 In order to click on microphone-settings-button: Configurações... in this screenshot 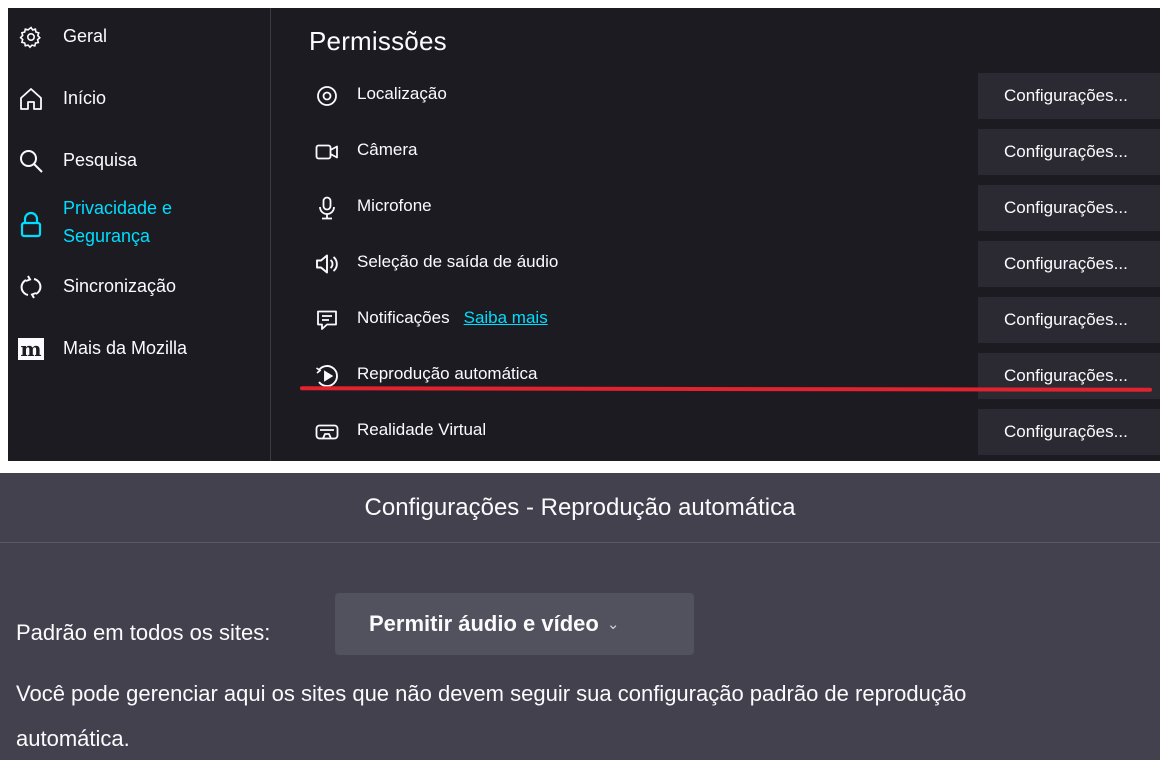, I will do `click(1069, 208)`.